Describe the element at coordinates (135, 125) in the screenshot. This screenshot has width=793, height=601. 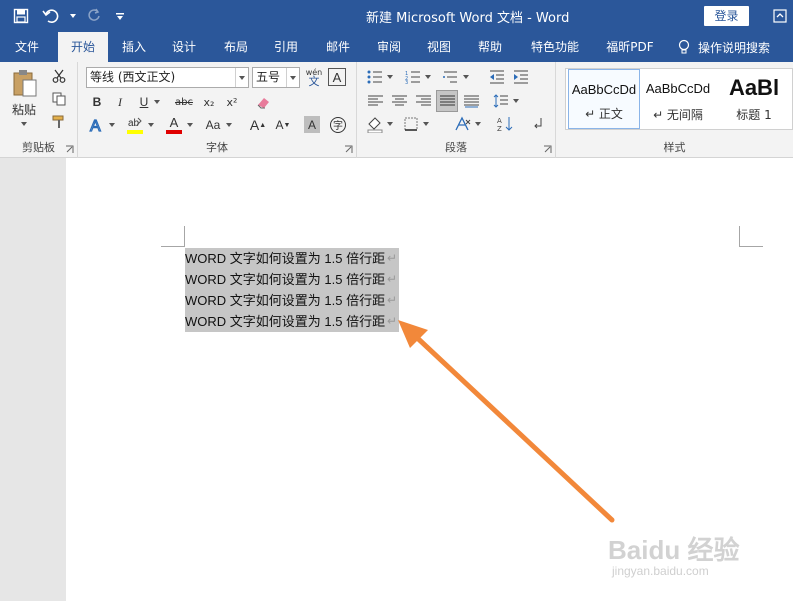
I see `highlight-color-icon: ab` at that location.